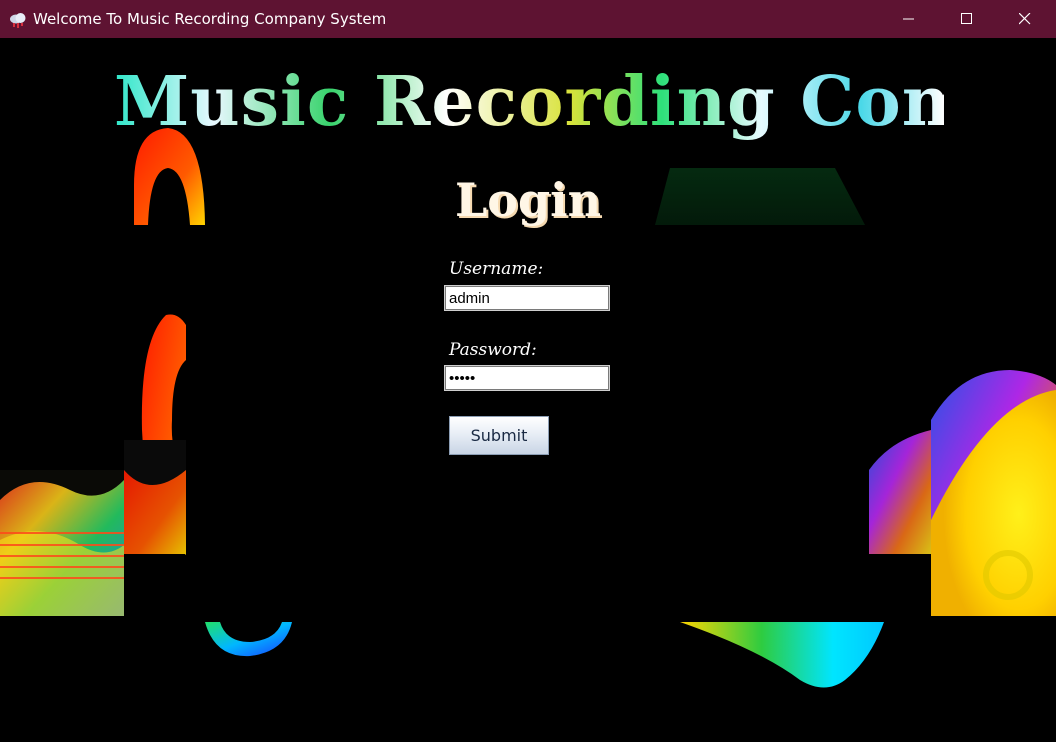  I want to click on bottom-left-swirl, so click(248, 639).